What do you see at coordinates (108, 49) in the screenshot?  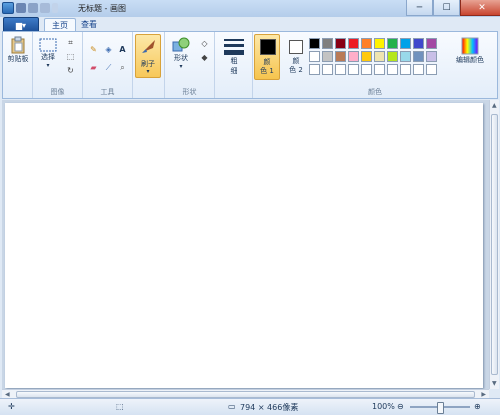 I see `fill-bucket-icon: ◈` at bounding box center [108, 49].